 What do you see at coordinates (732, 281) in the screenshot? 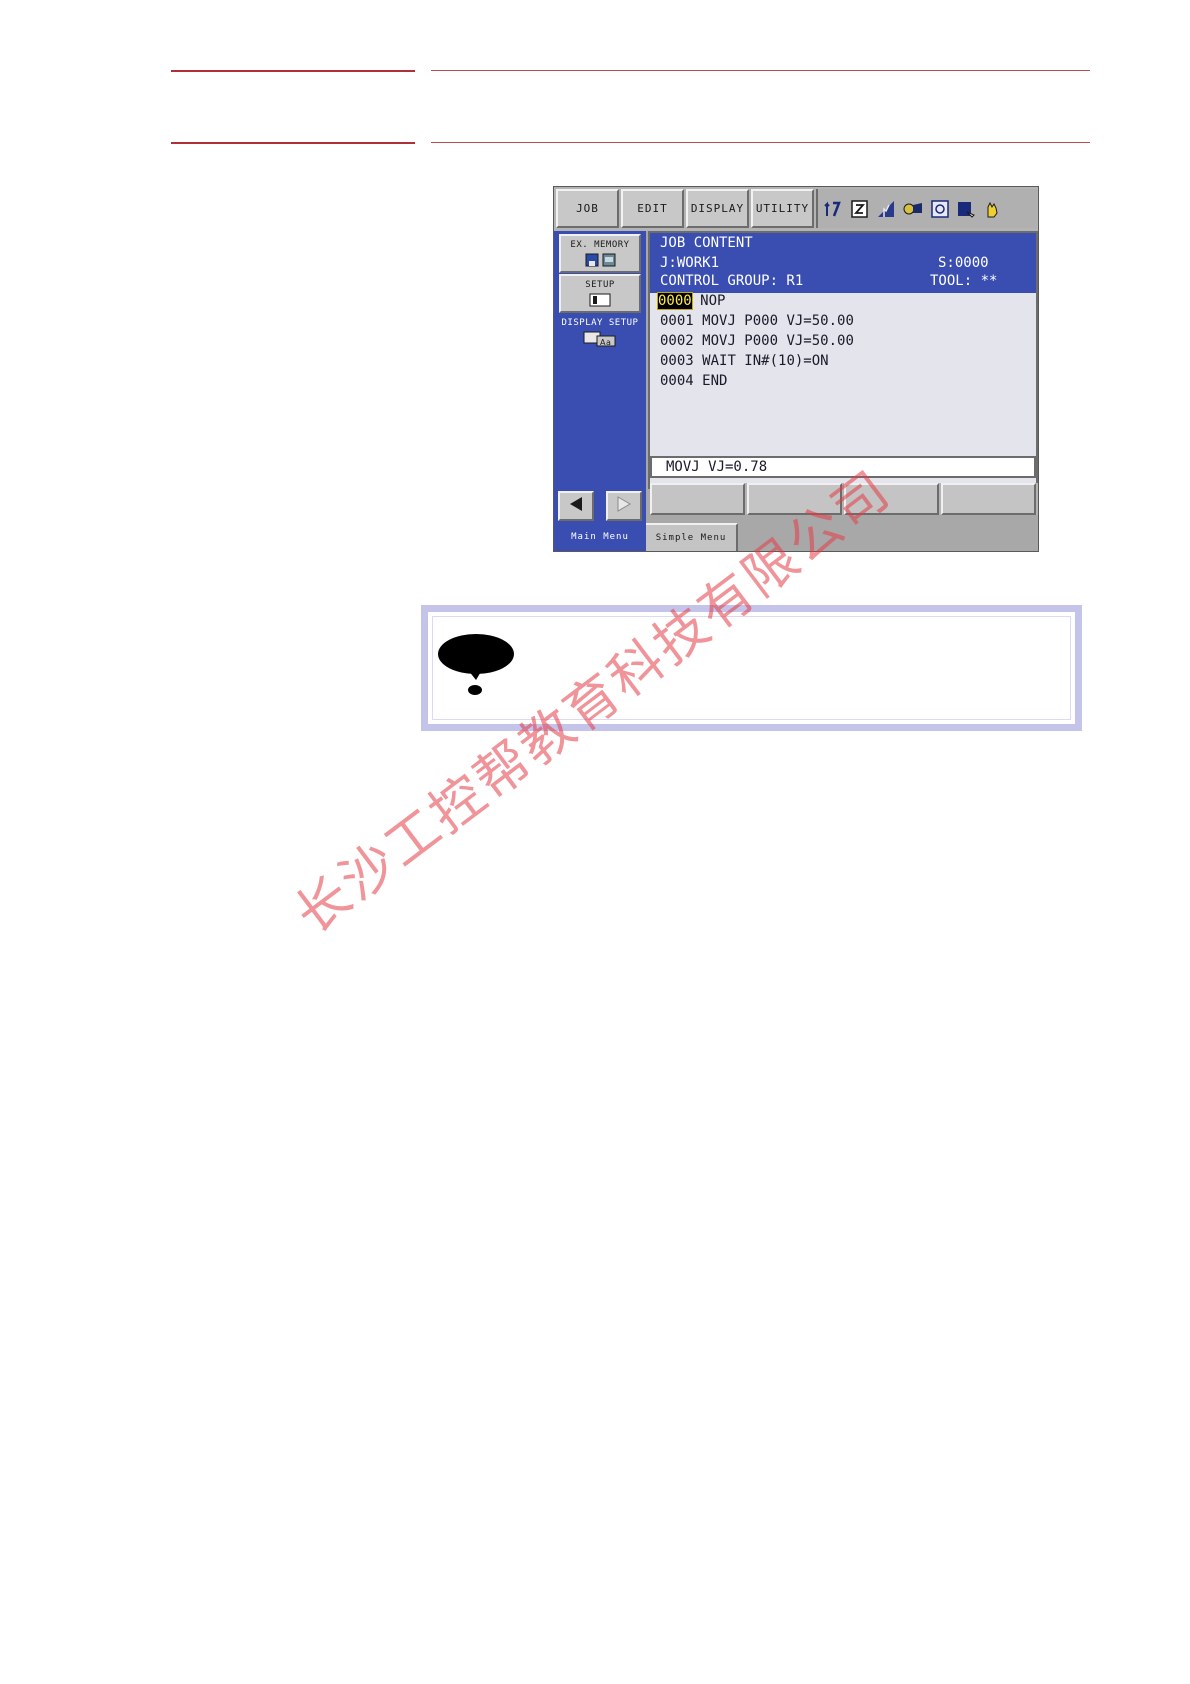
I see `control-group: CONTROL GROUP: R1` at bounding box center [732, 281].